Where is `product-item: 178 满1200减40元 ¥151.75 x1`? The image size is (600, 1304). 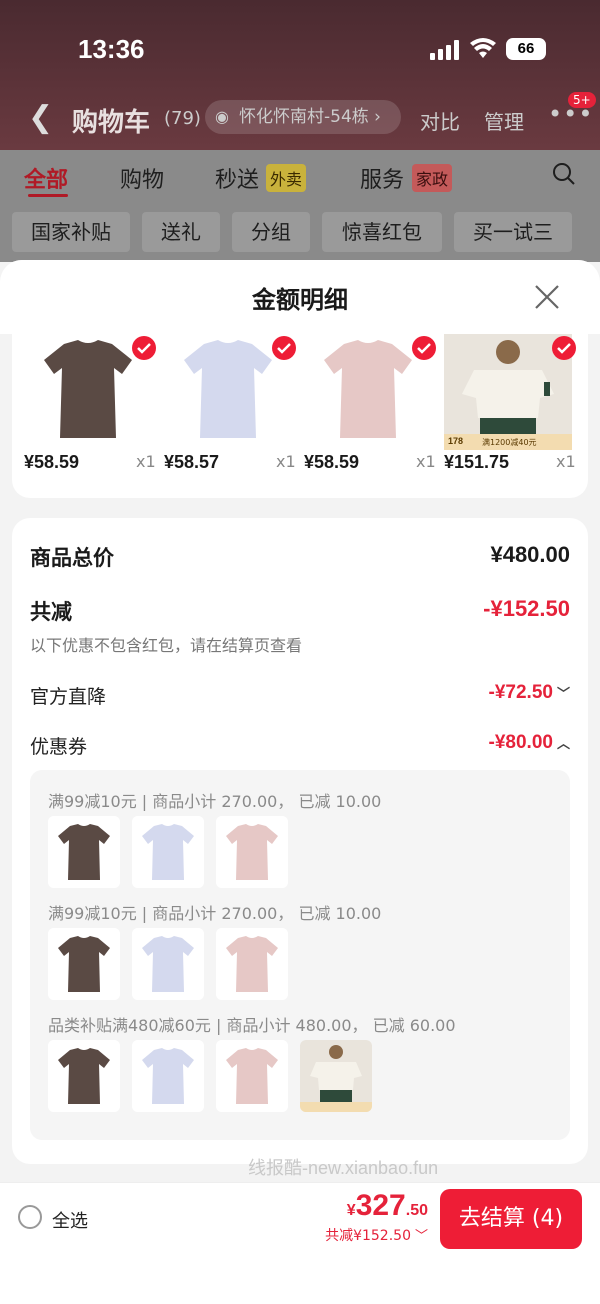
product-item: 178 满1200减40元 ¥151.75 x1 is located at coordinates (514, 404).